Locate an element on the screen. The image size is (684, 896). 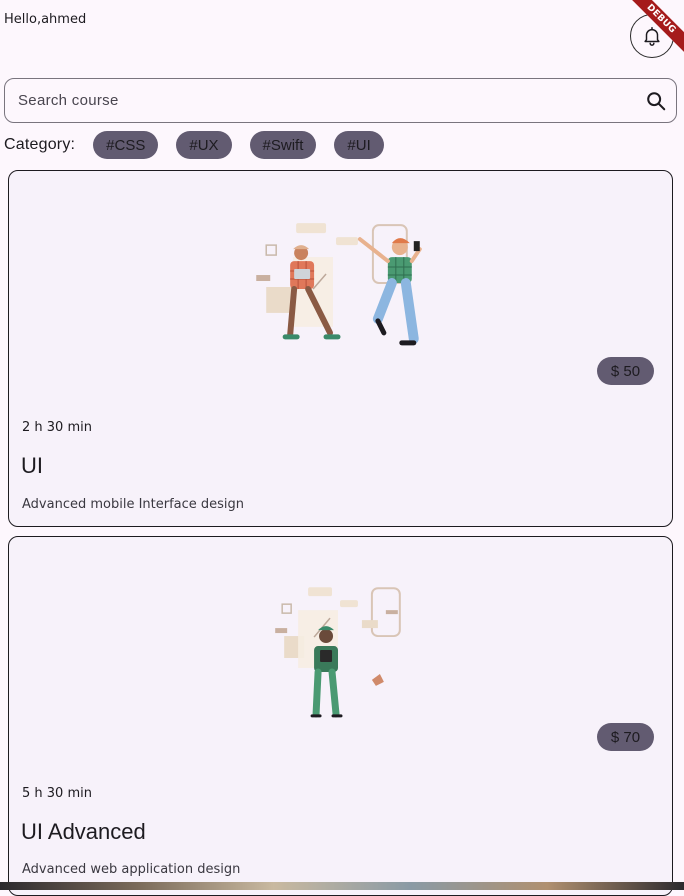
chip-ux: #UX is located at coordinates (204, 145).